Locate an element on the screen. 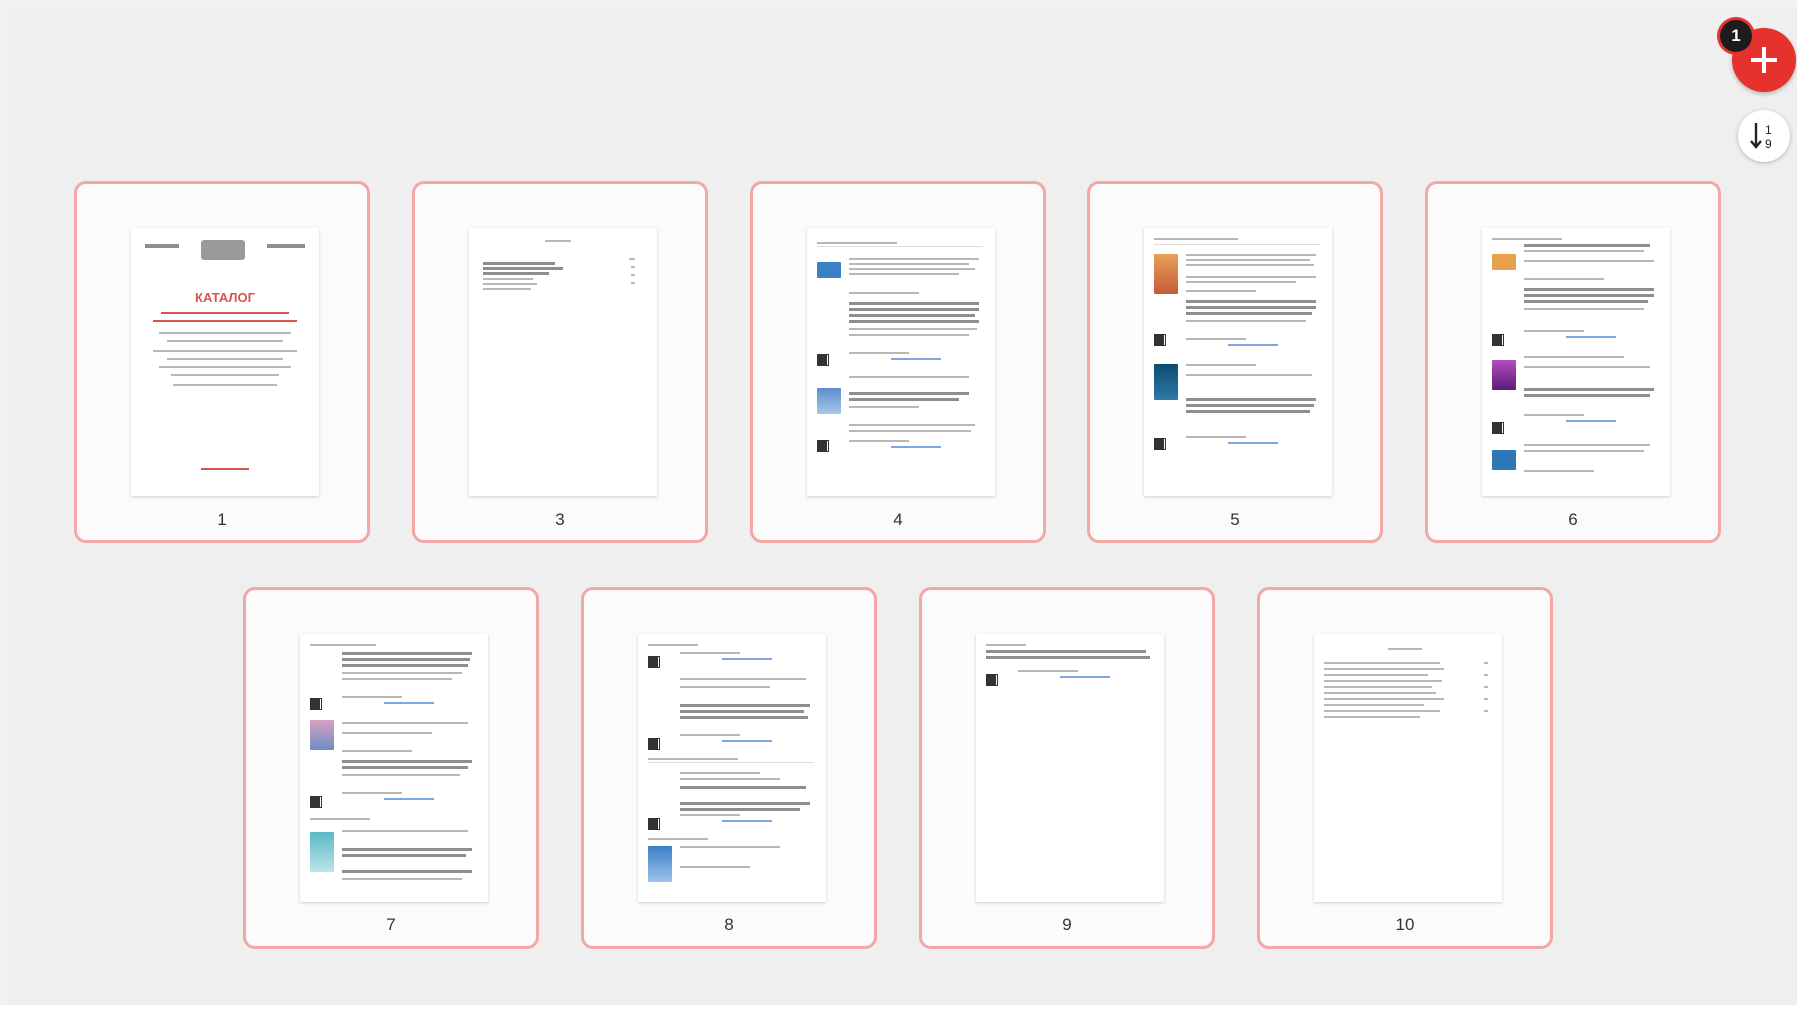 Image resolution: width=1797 pixels, height=1015 pixels. page-card: 8 is located at coordinates (729, 768).